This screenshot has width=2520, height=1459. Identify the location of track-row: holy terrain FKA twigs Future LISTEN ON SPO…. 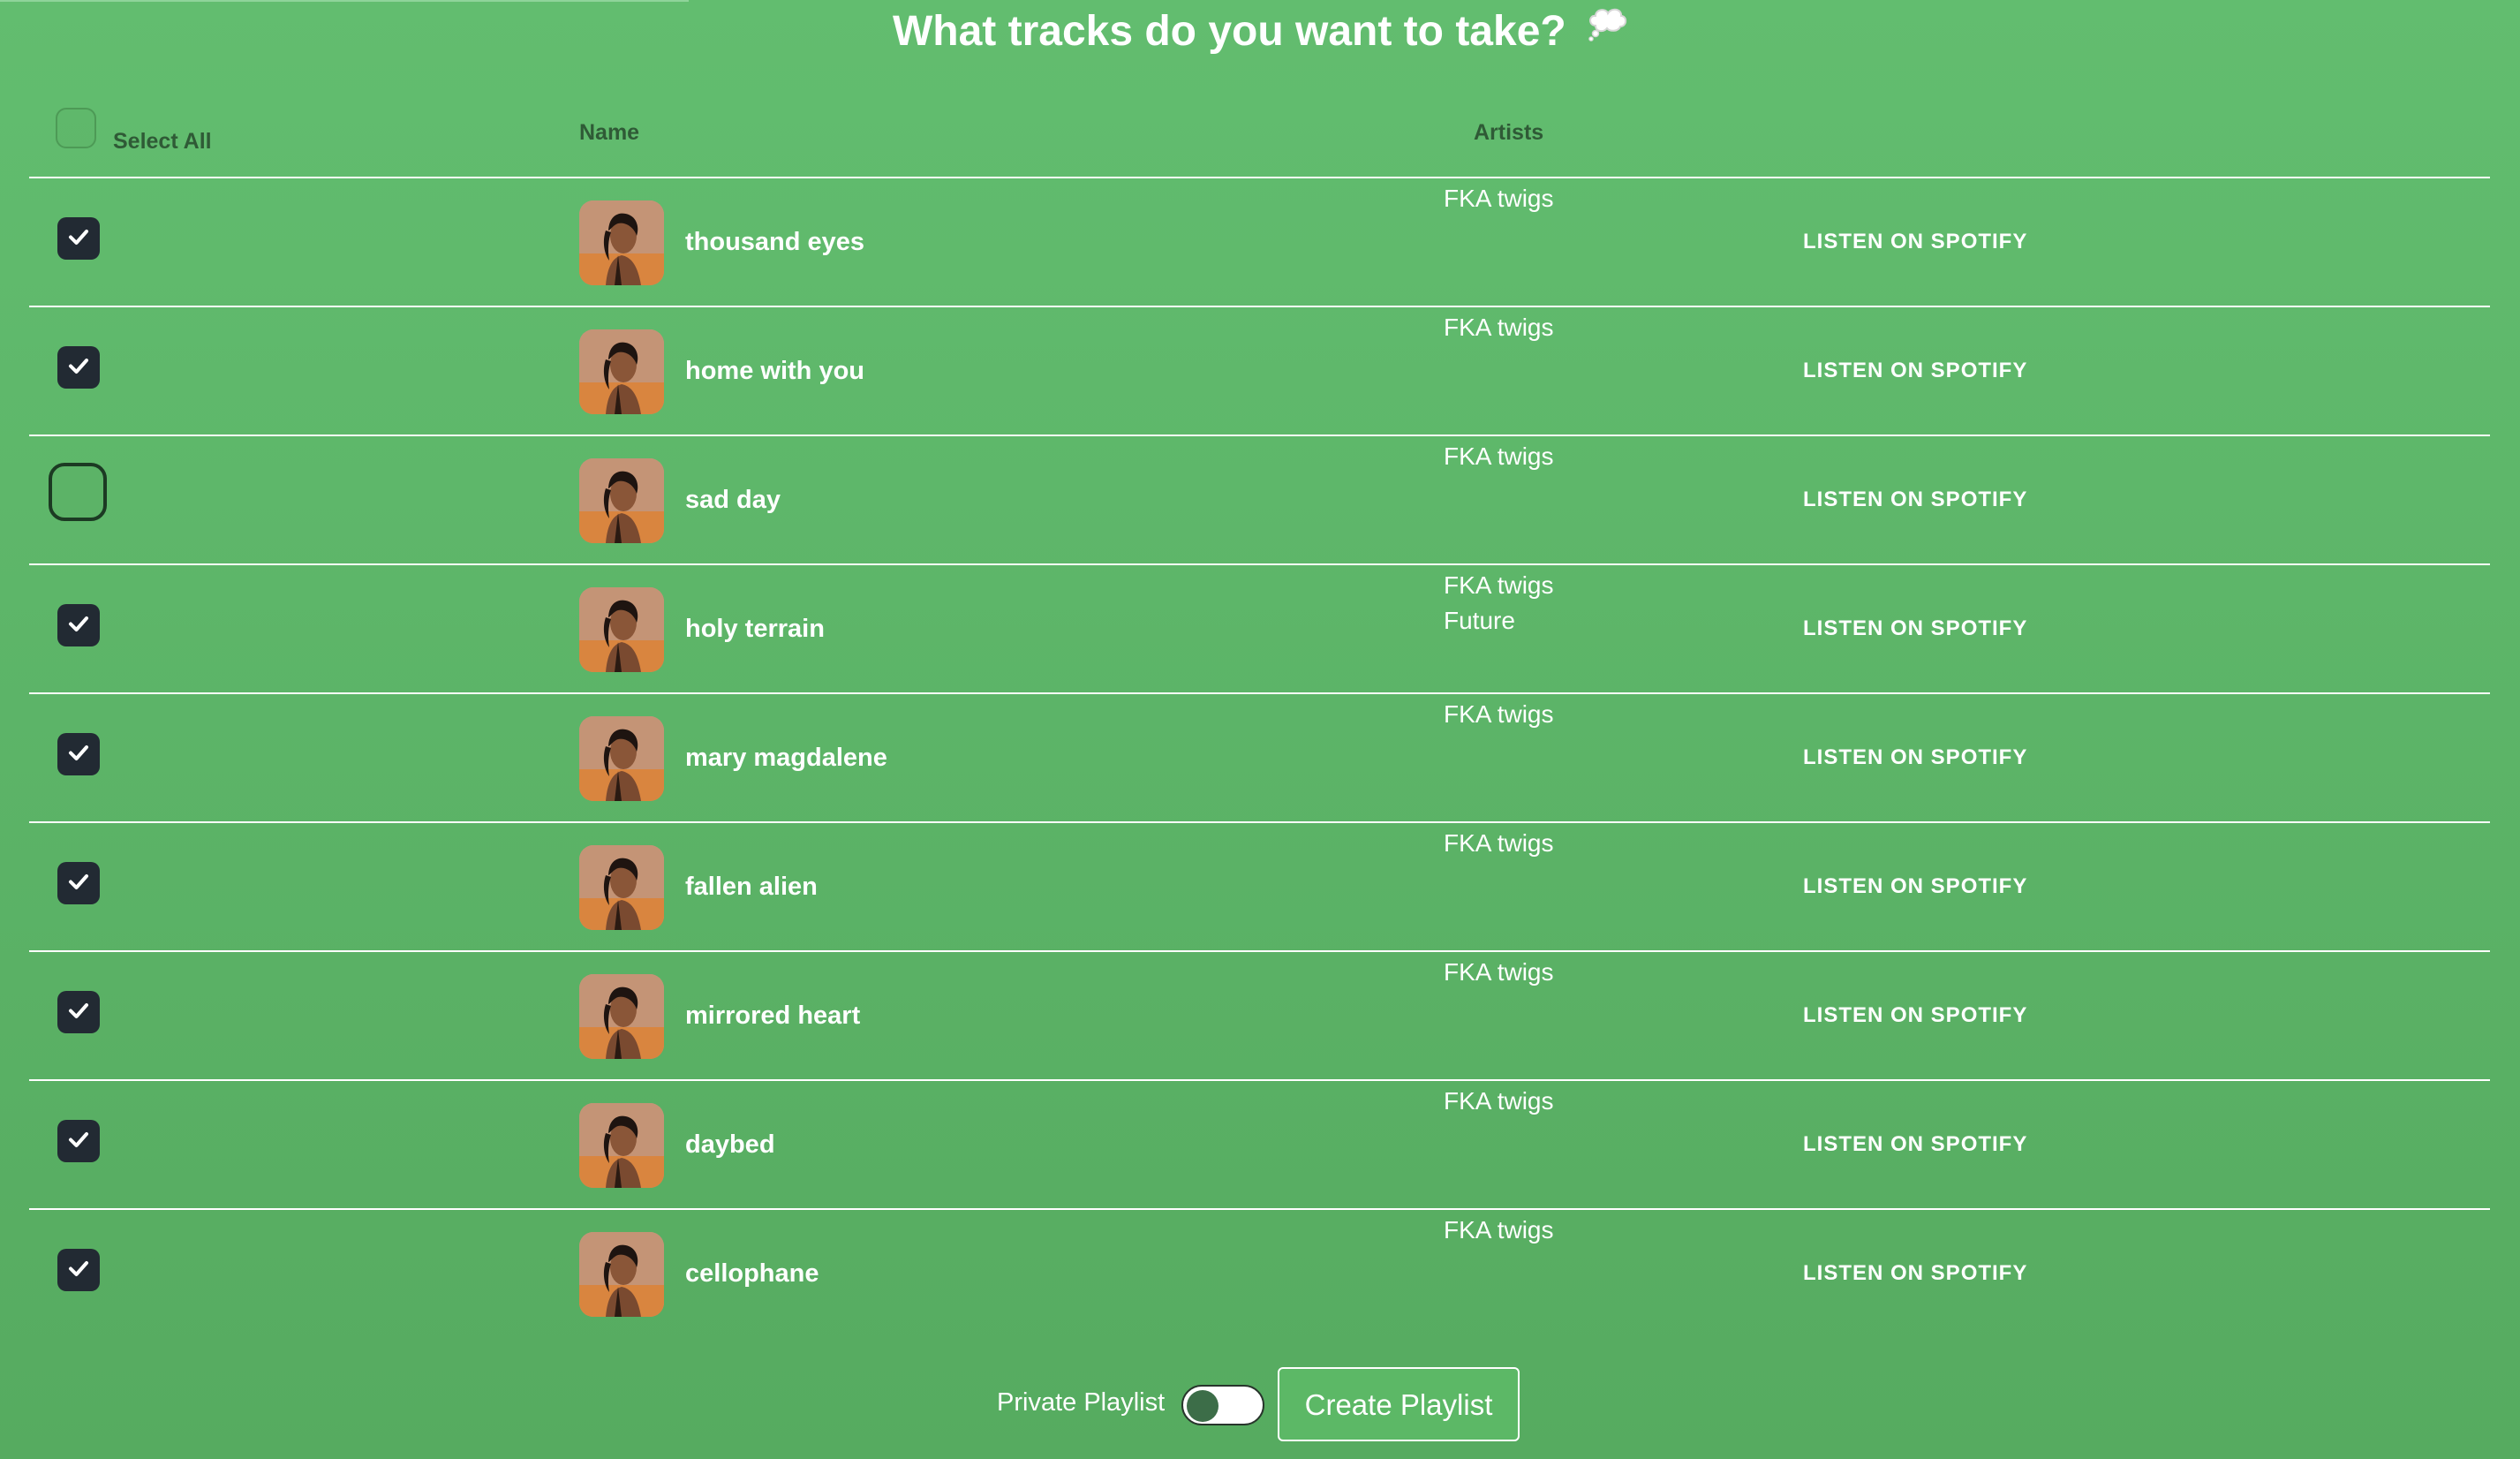
(1259, 629).